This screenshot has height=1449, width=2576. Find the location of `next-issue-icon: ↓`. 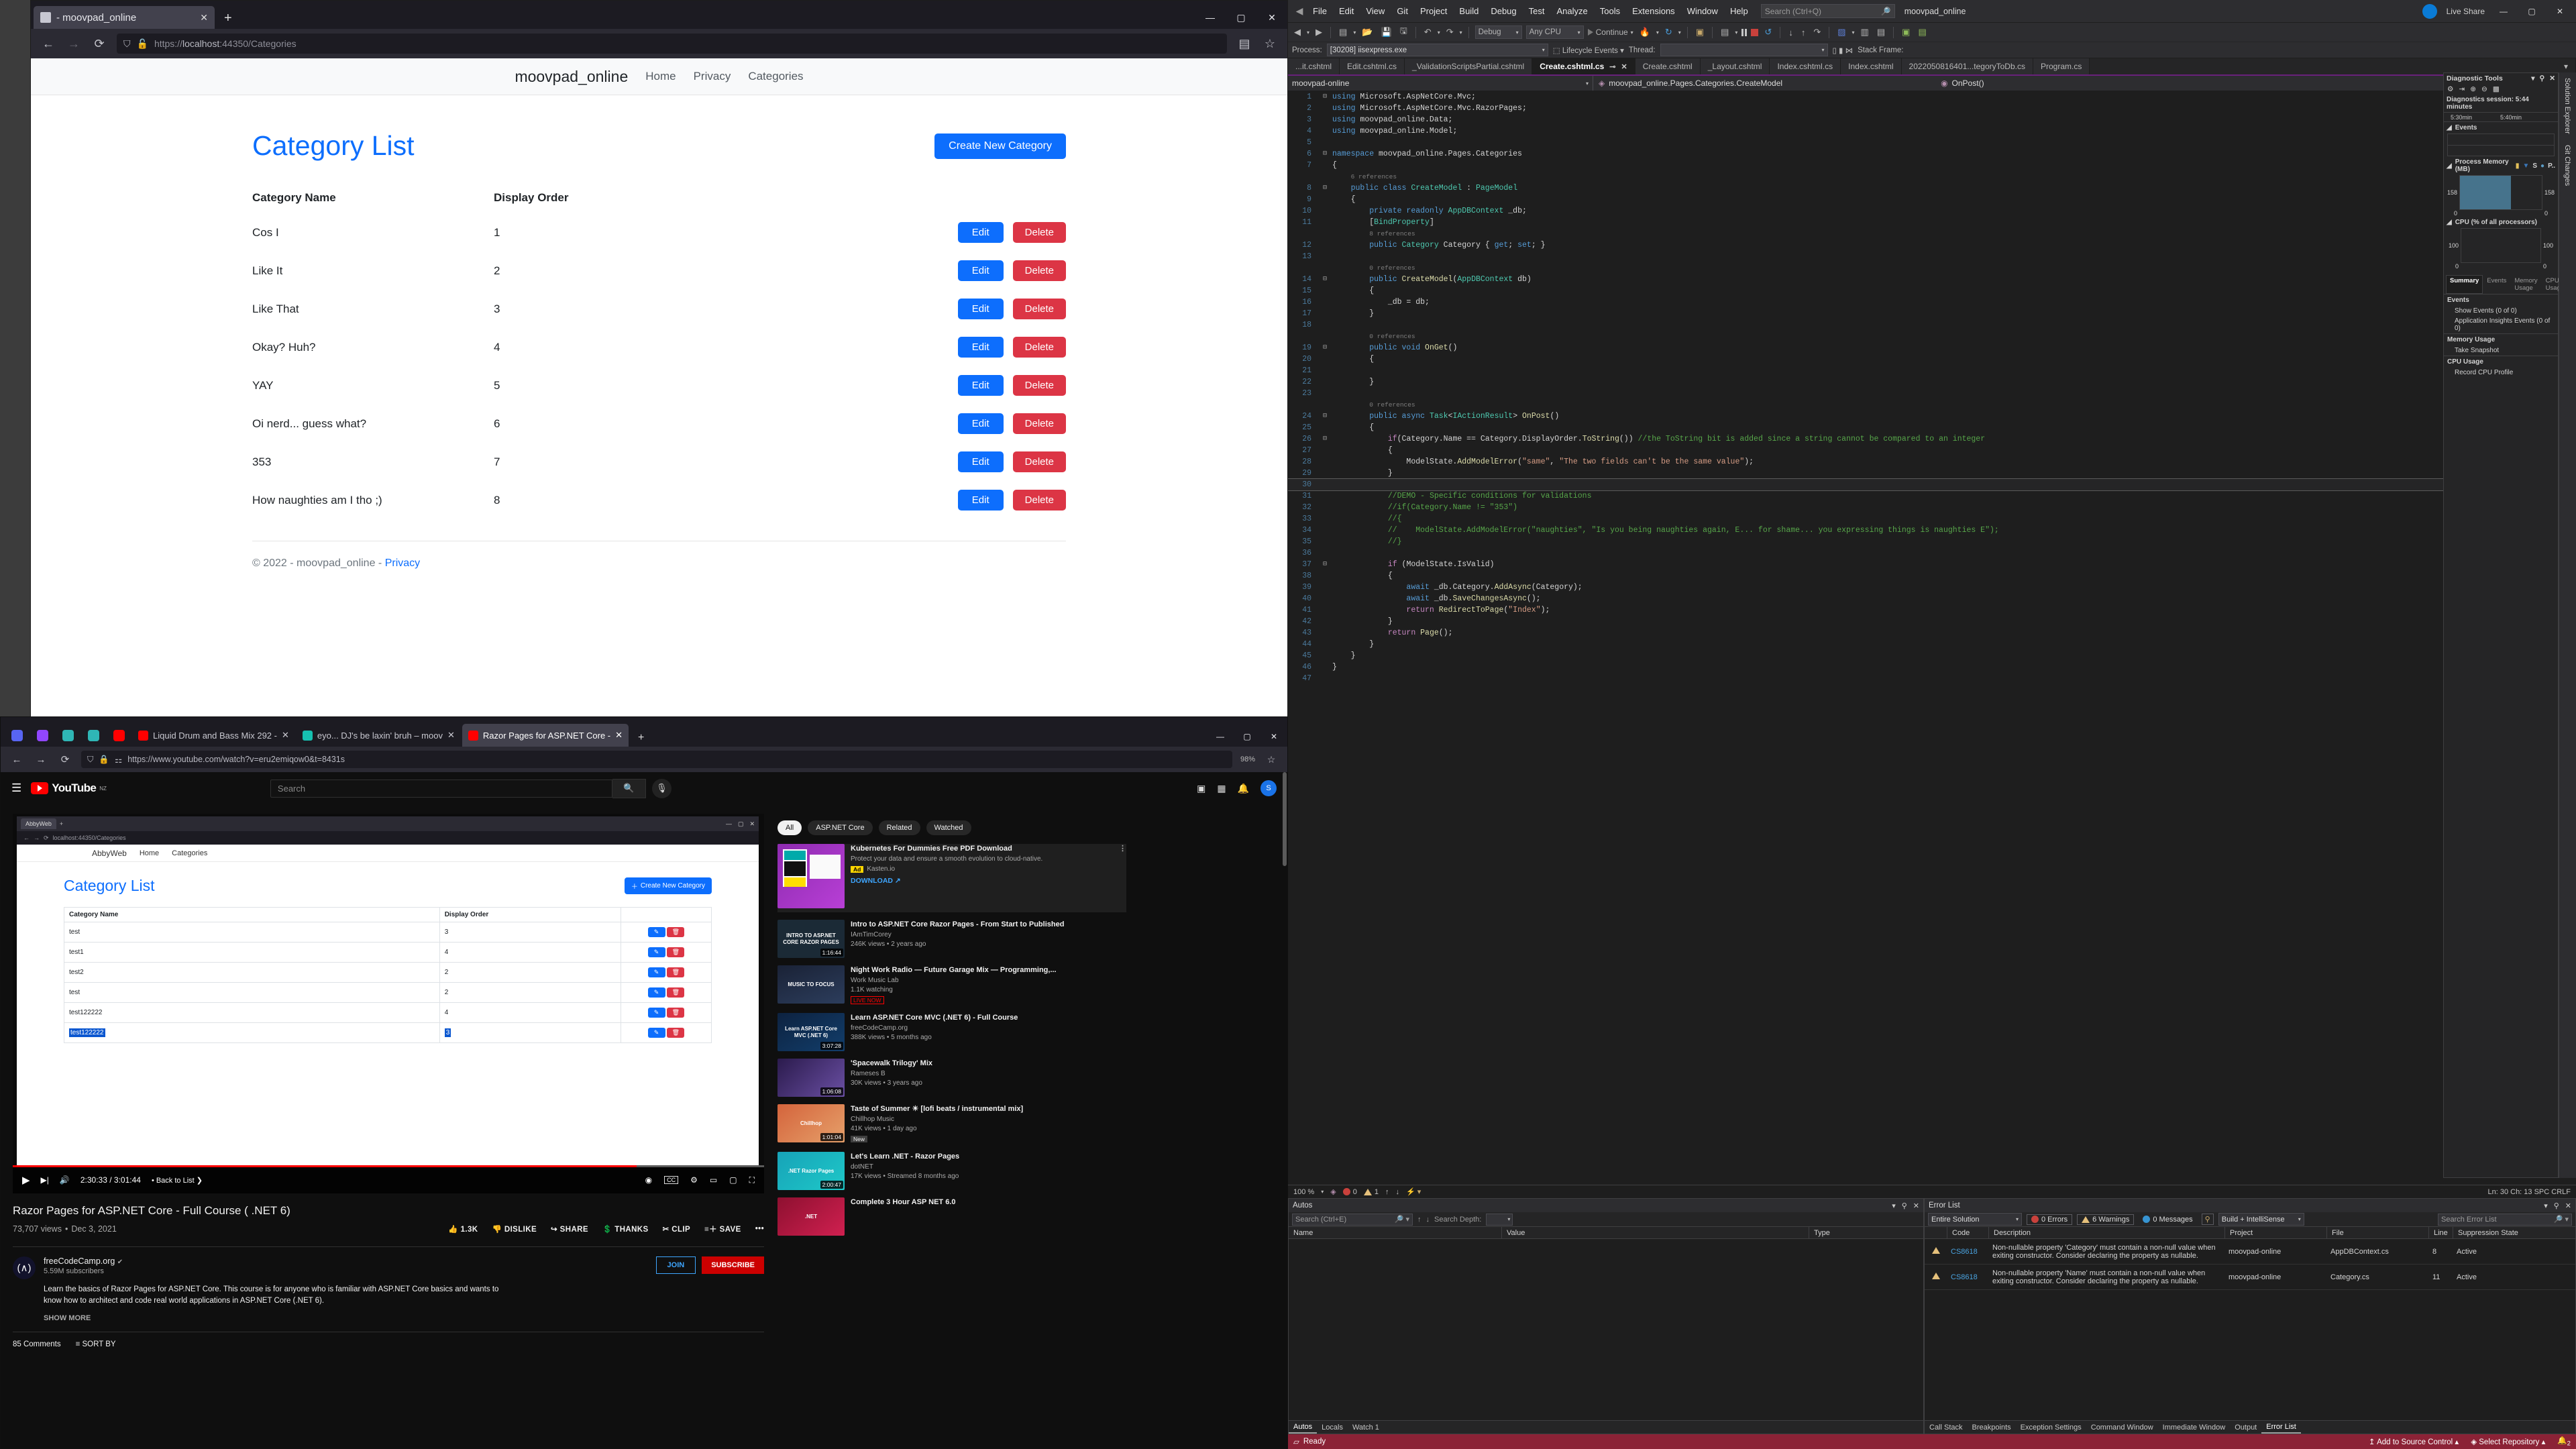

next-issue-icon: ↓ is located at coordinates (1397, 1192).